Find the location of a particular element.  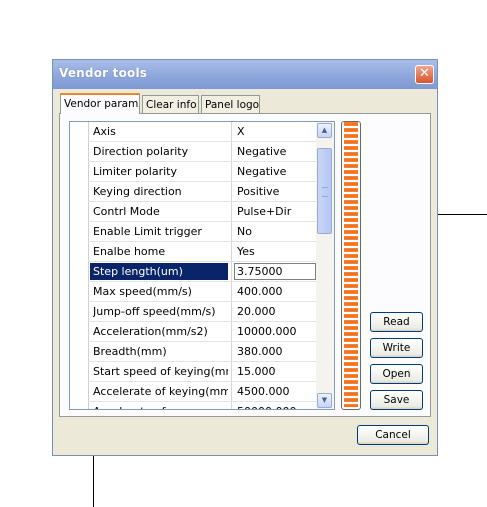

table-row: Limiter polarity Negative is located at coordinates (203, 172).